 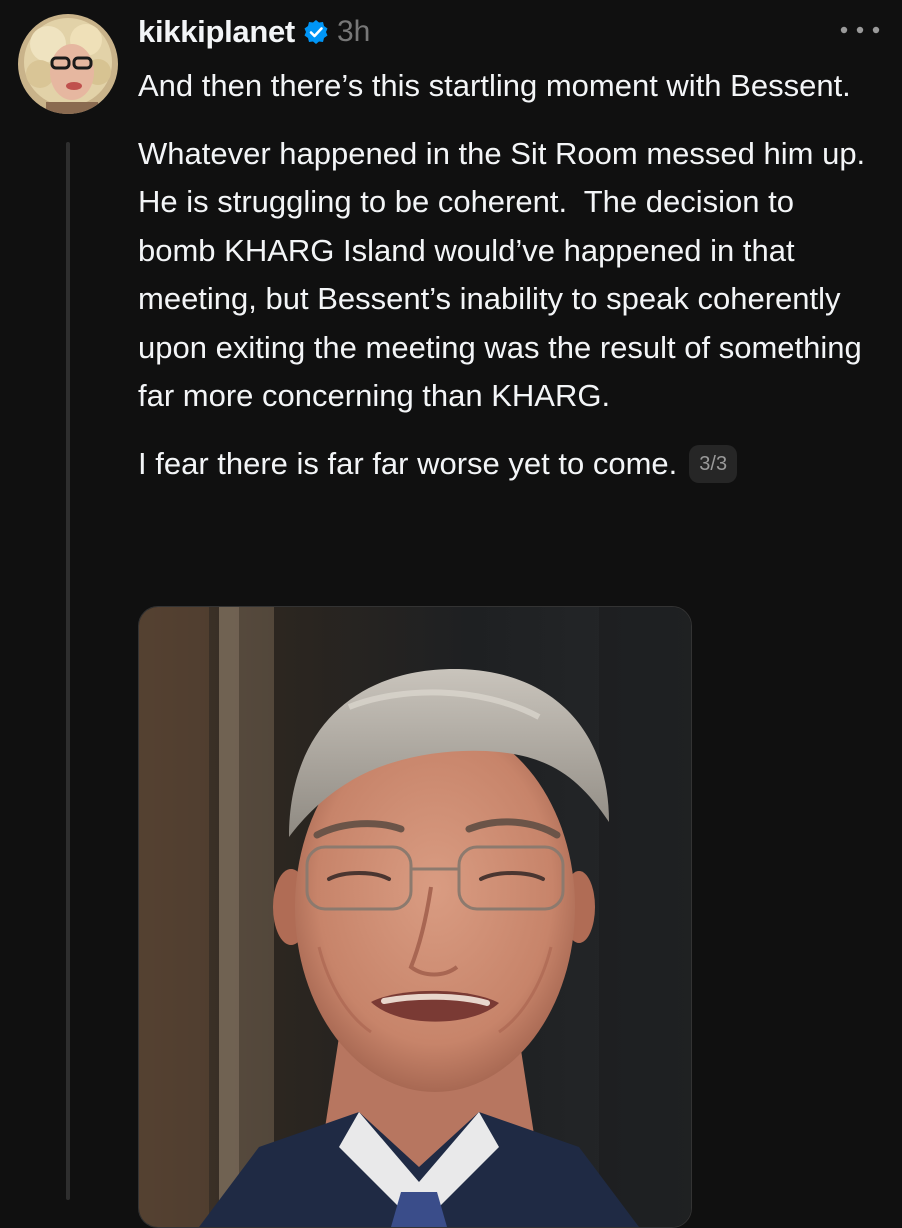 I want to click on thread-counter-badge: 3/3, so click(x=713, y=463).